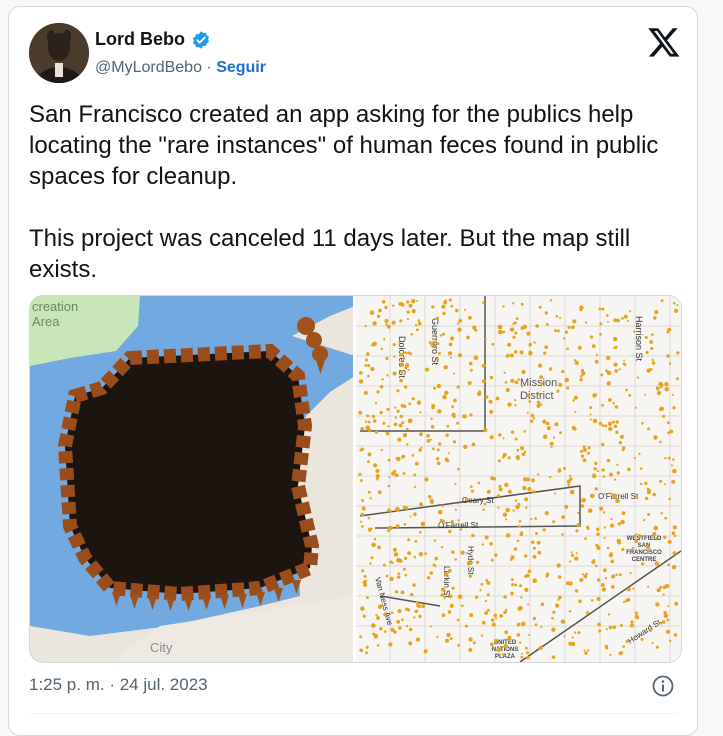  Describe the element at coordinates (644, 560) in the screenshot. I see `svg-text: CENTRE` at that location.